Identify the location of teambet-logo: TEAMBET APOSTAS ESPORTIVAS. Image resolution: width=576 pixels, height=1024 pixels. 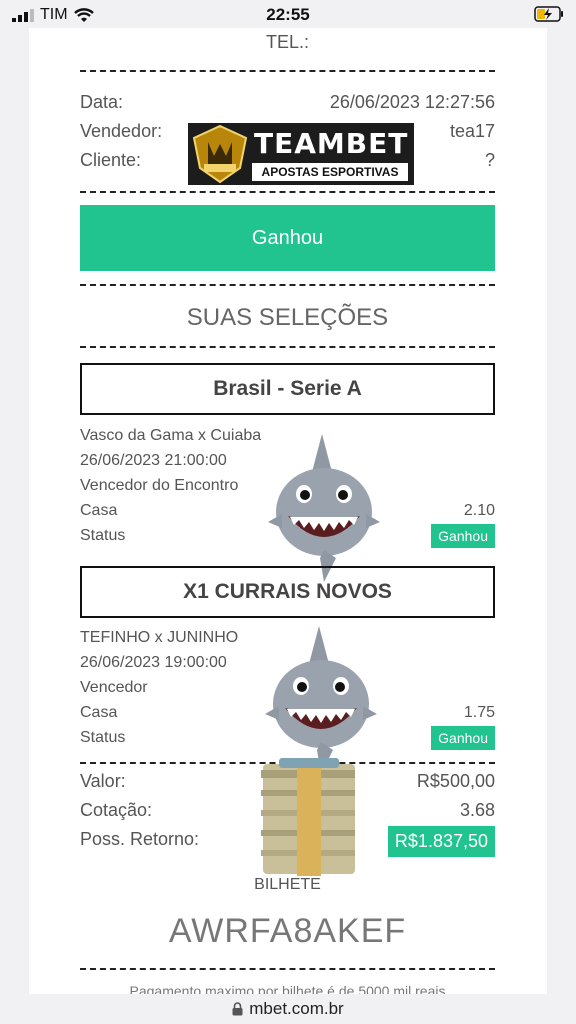
(301, 154).